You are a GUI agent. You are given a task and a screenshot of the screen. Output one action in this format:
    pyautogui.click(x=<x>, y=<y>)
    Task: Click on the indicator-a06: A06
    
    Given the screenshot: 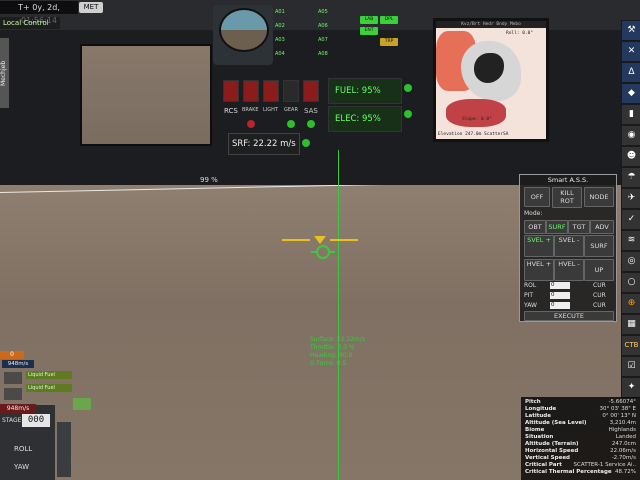 What is the action you would take?
    pyautogui.click(x=323, y=26)
    